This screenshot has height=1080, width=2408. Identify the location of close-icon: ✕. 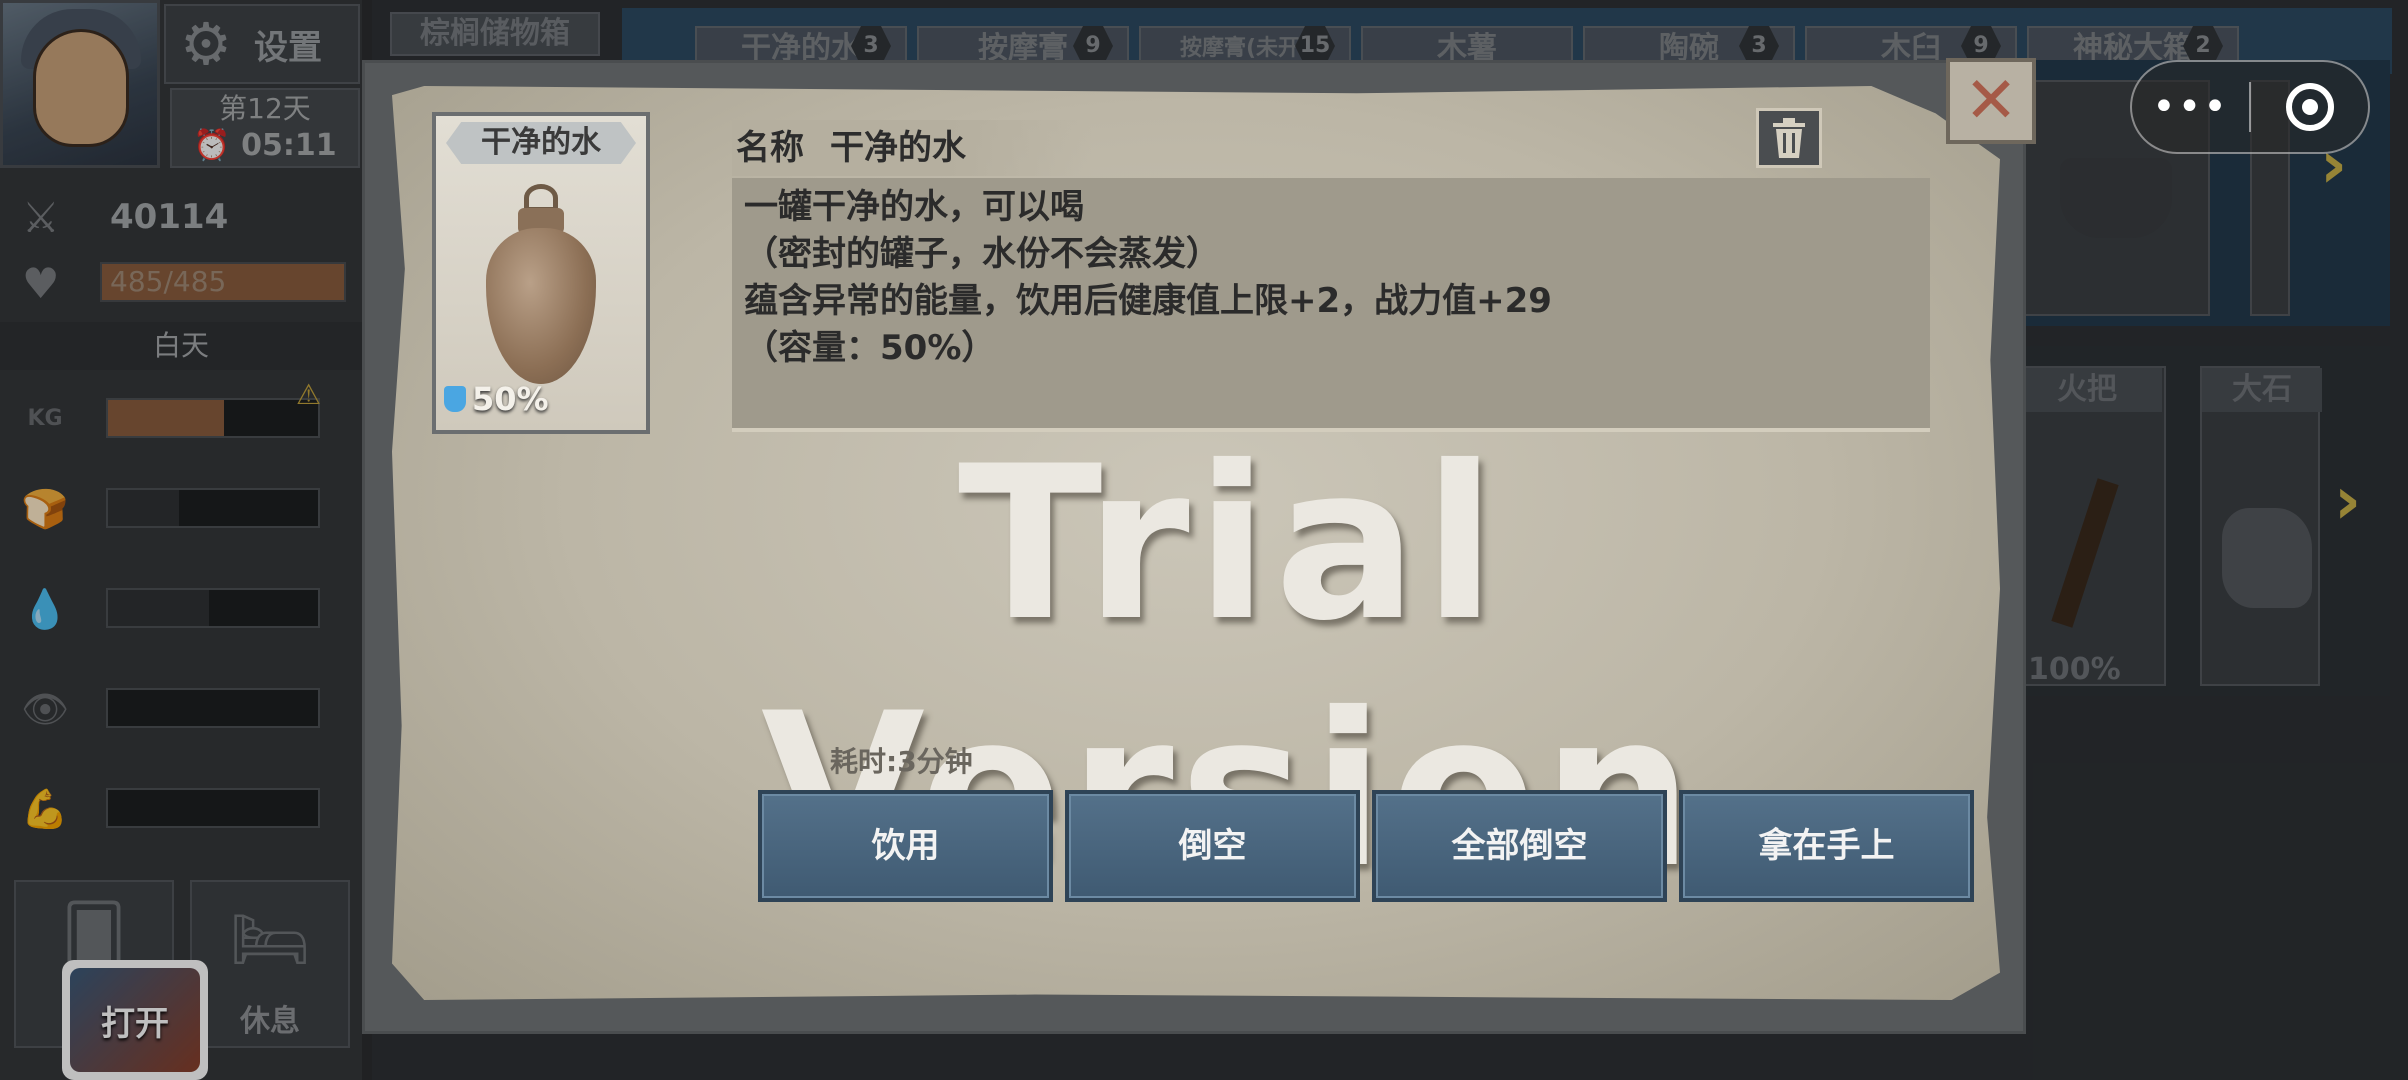
(1991, 101).